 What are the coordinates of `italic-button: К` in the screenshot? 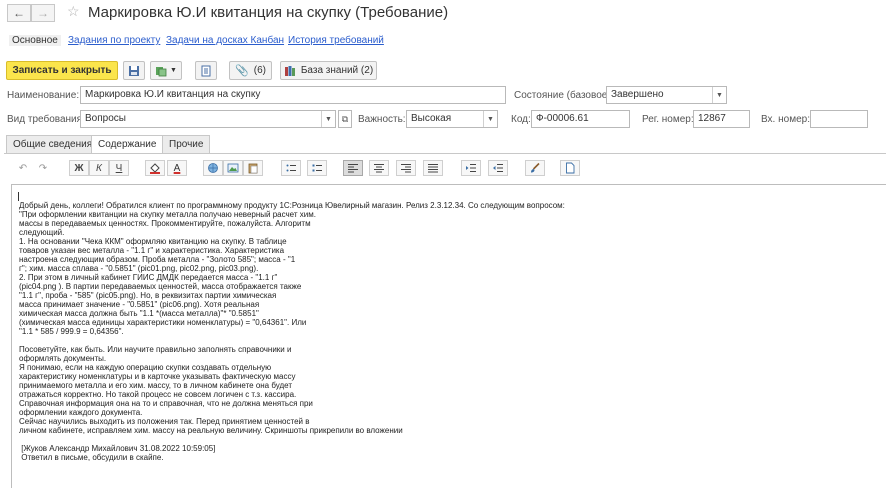 It's located at (99, 168).